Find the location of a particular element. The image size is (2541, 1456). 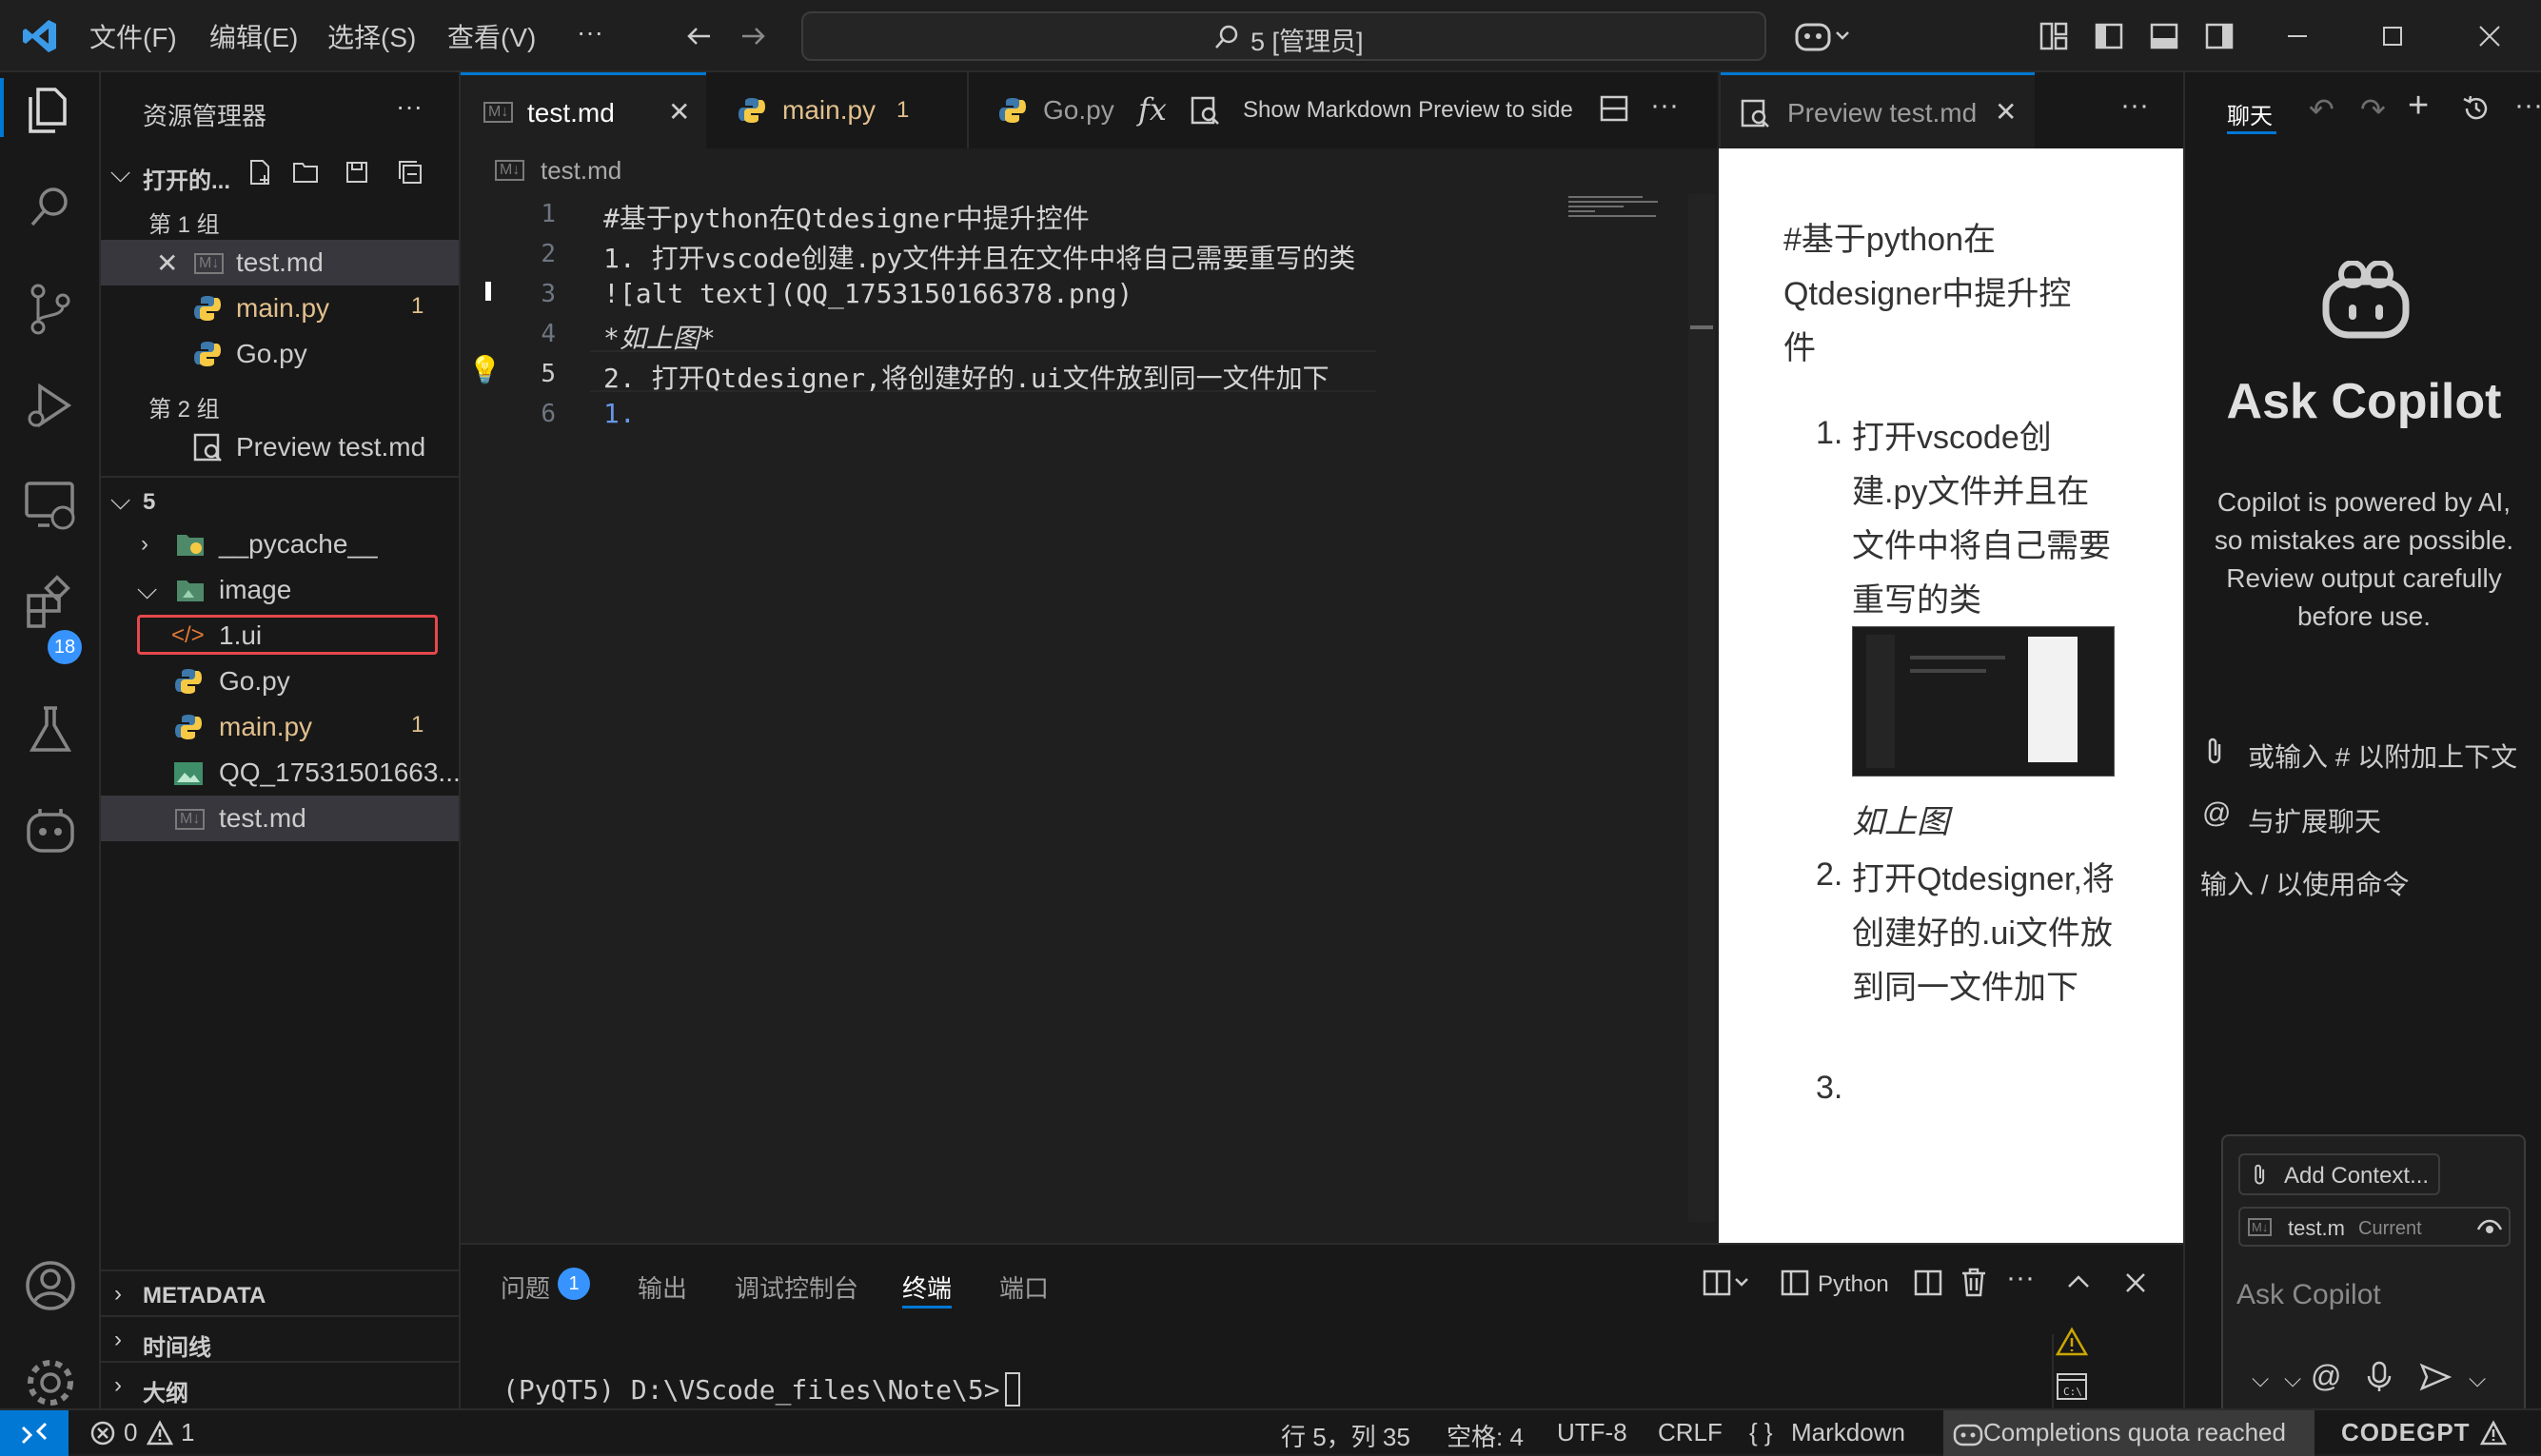

new-file-icon is located at coordinates (260, 172).